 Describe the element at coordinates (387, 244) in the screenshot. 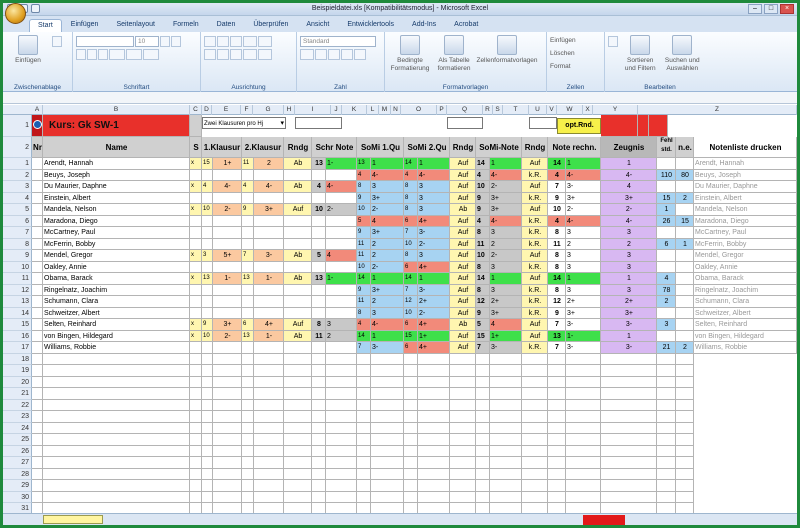

I see `cell: 2` at that location.